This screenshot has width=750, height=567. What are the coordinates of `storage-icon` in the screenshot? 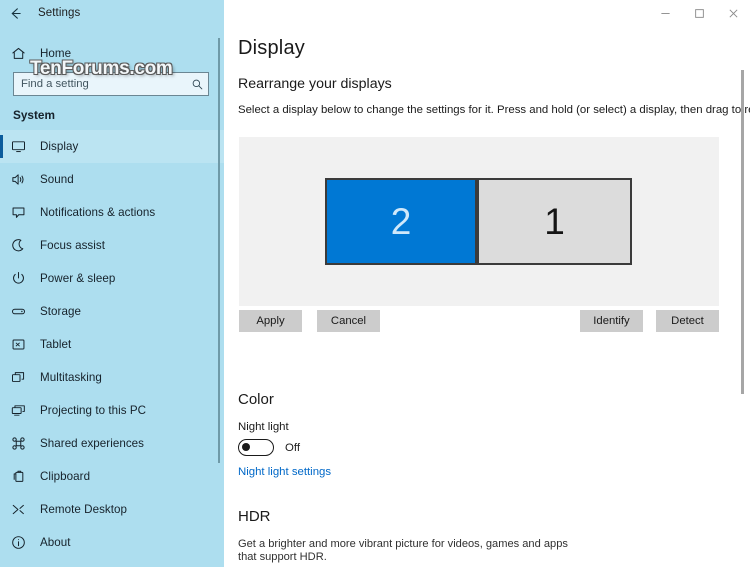 It's located at (22, 311).